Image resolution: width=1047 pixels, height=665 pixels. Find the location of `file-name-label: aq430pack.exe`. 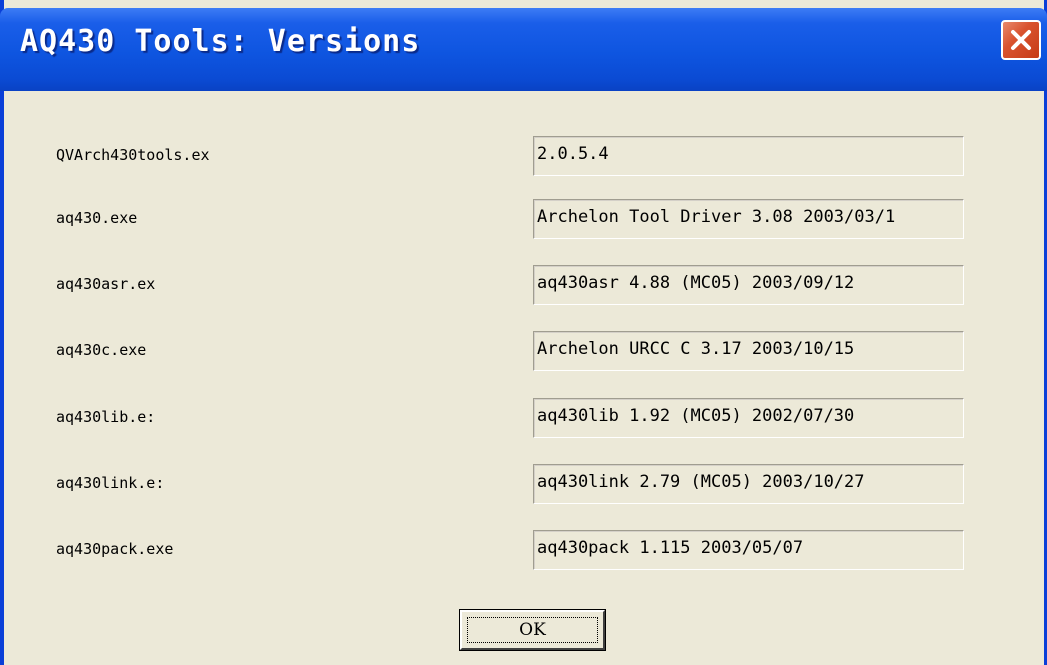

file-name-label: aq430pack.exe is located at coordinates (115, 549).